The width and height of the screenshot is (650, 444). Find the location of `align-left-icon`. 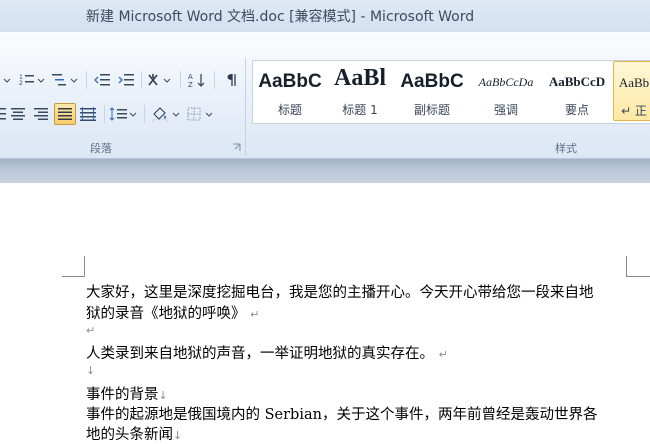

align-left-icon is located at coordinates (3, 114).